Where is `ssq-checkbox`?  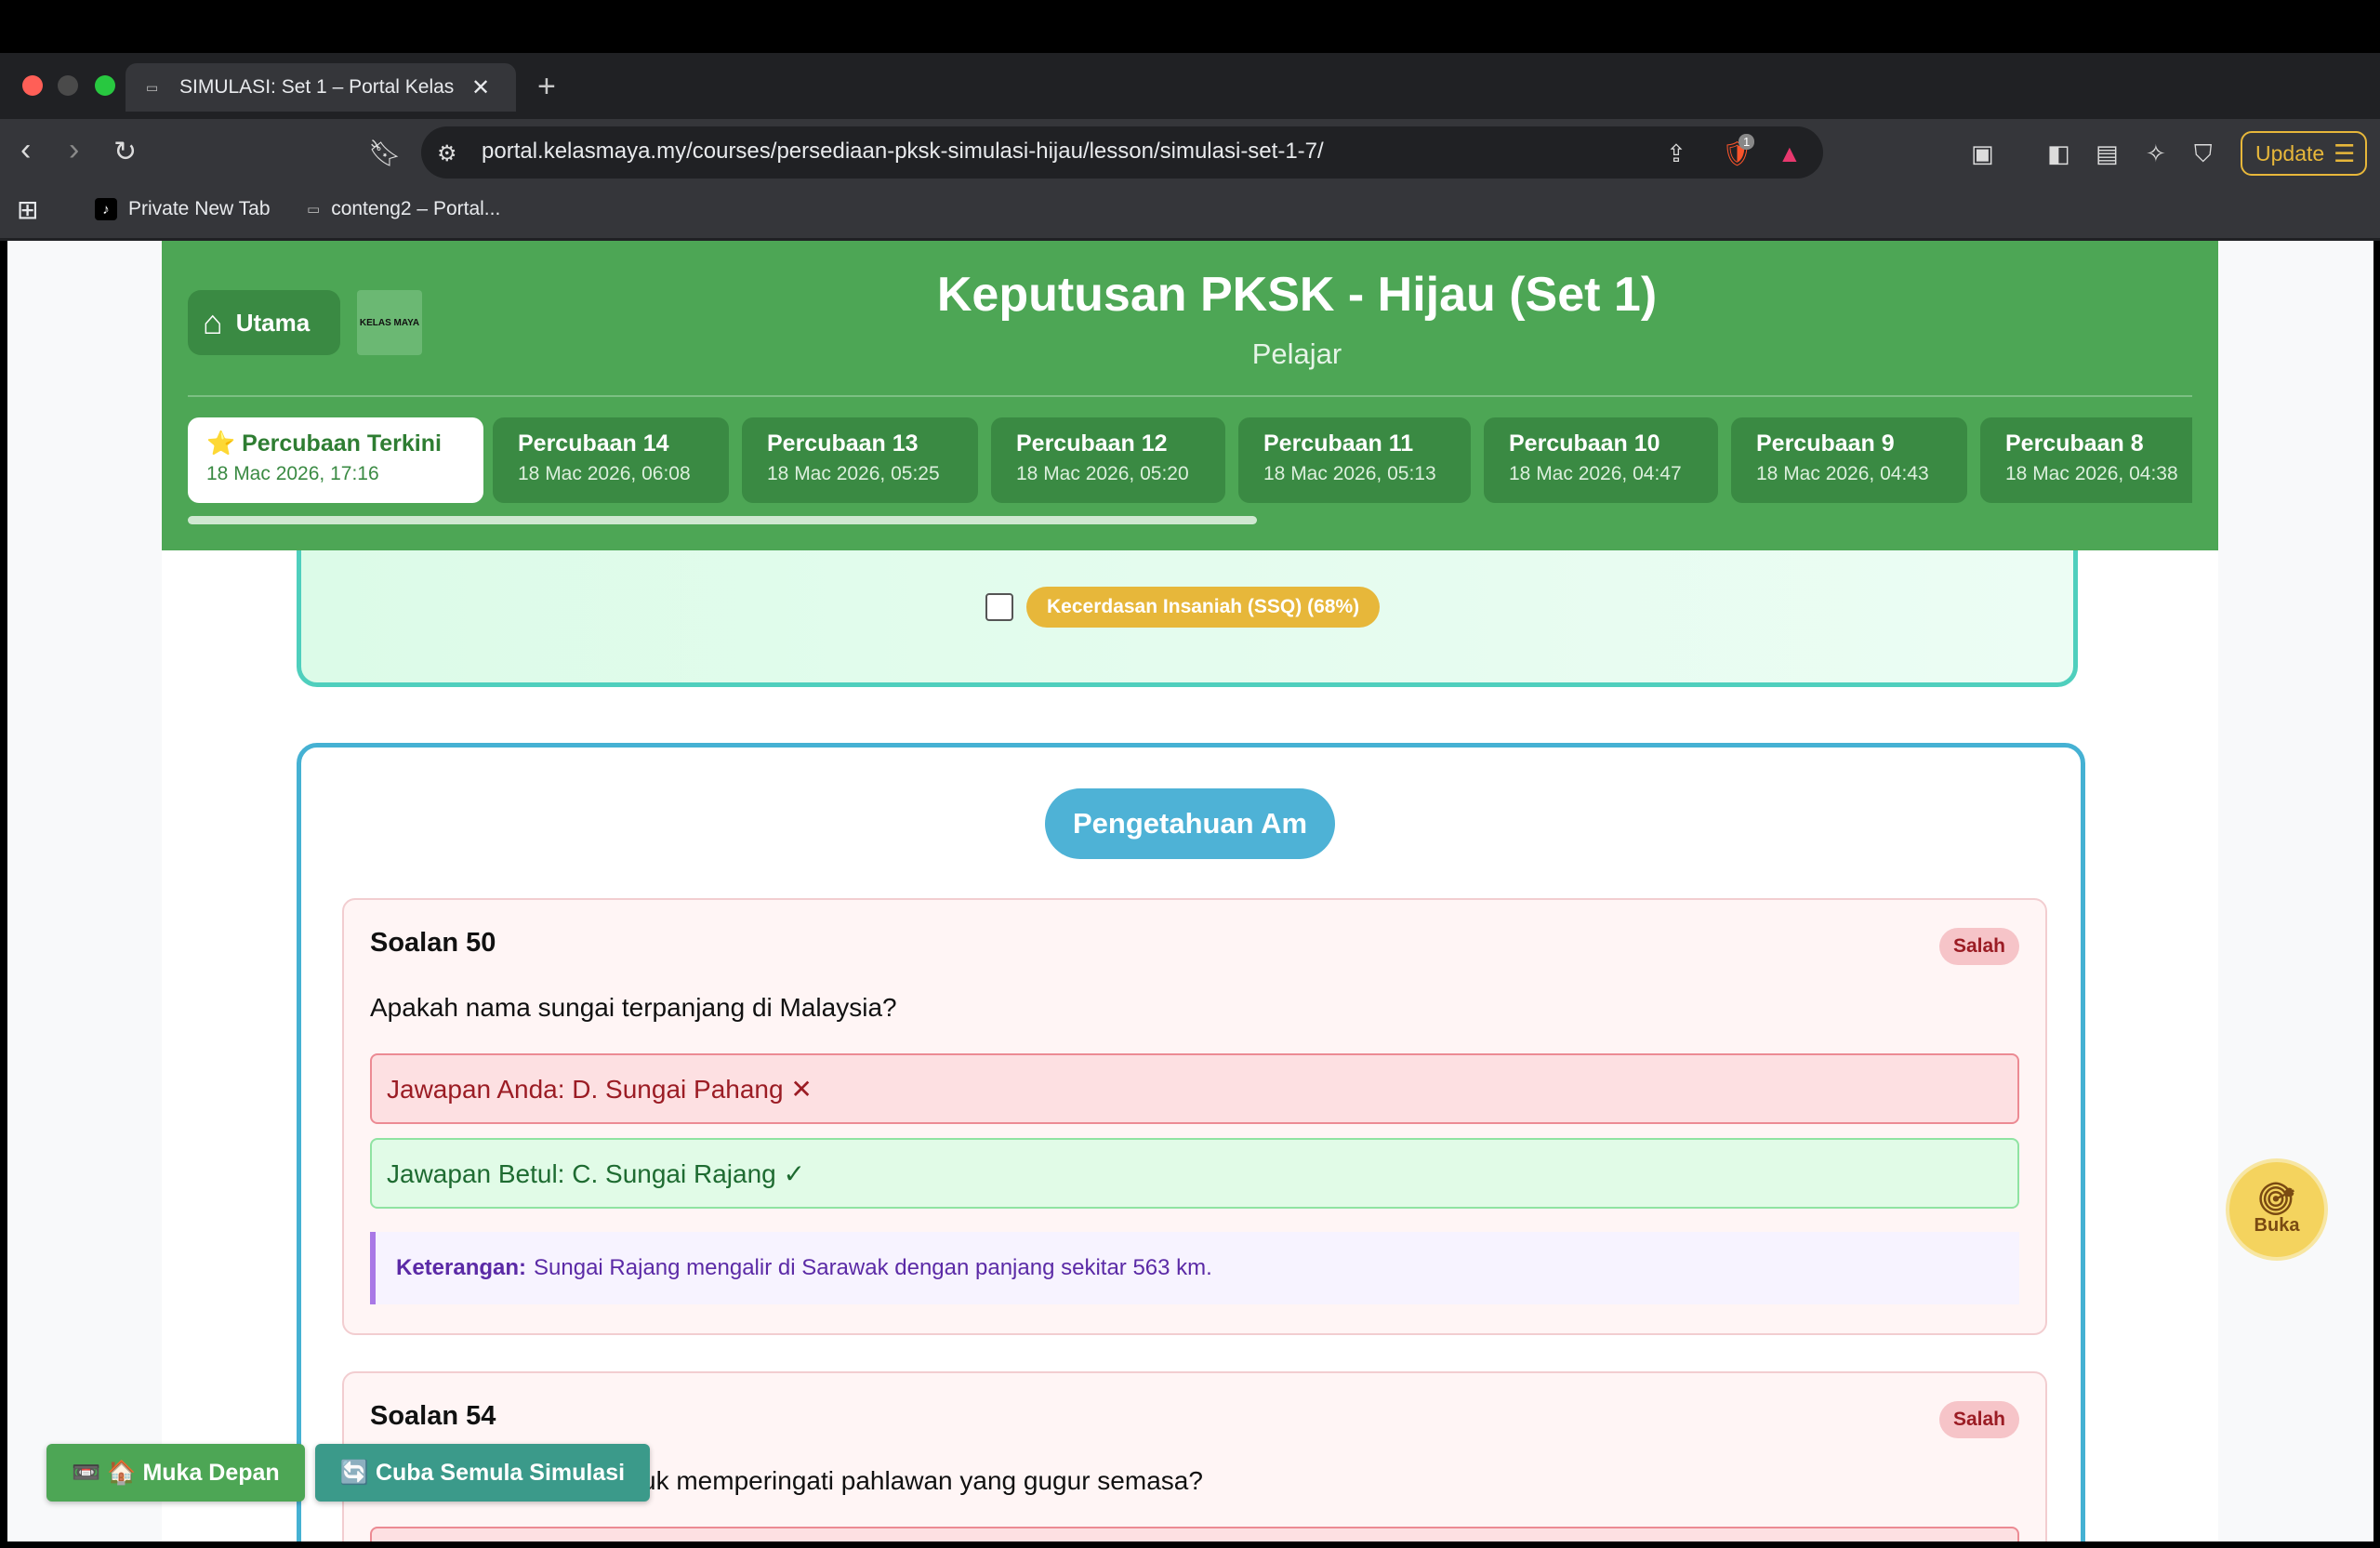
ssq-checkbox is located at coordinates (999, 607).